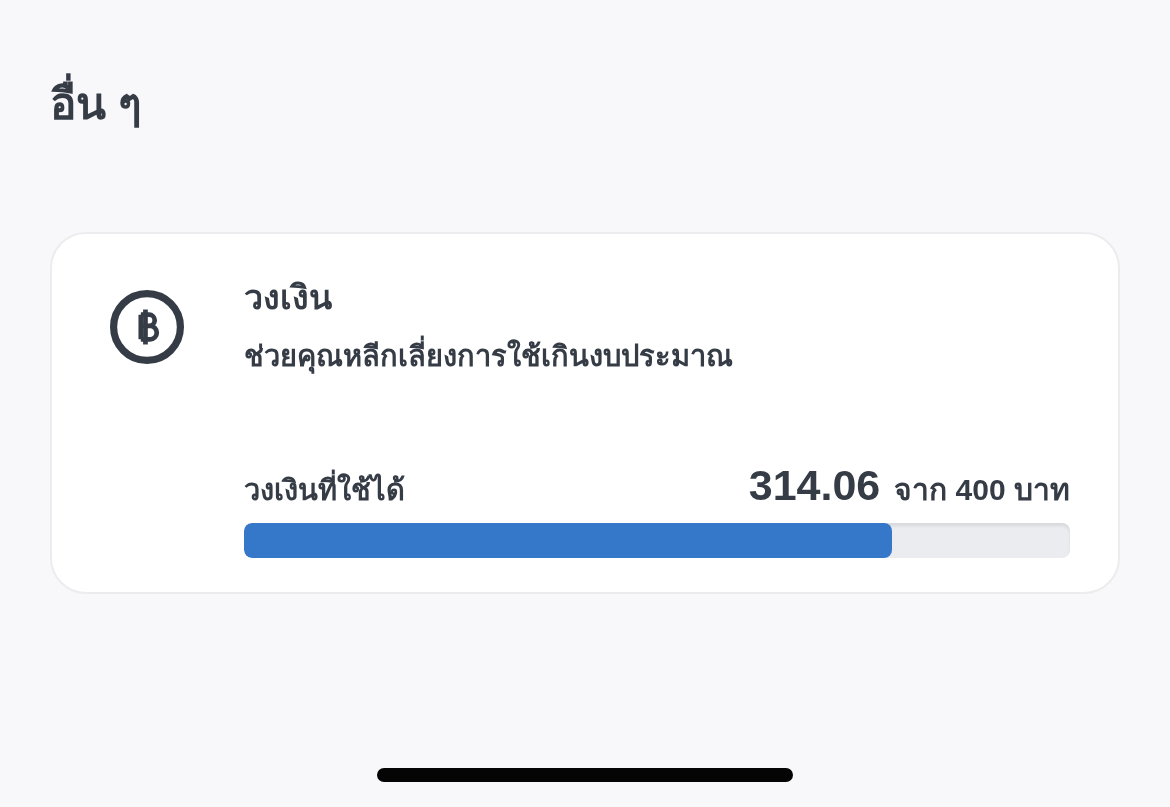 The width and height of the screenshot is (1170, 807). I want to click on available-label: วงเงินที่ใช้ได้, so click(324, 490).